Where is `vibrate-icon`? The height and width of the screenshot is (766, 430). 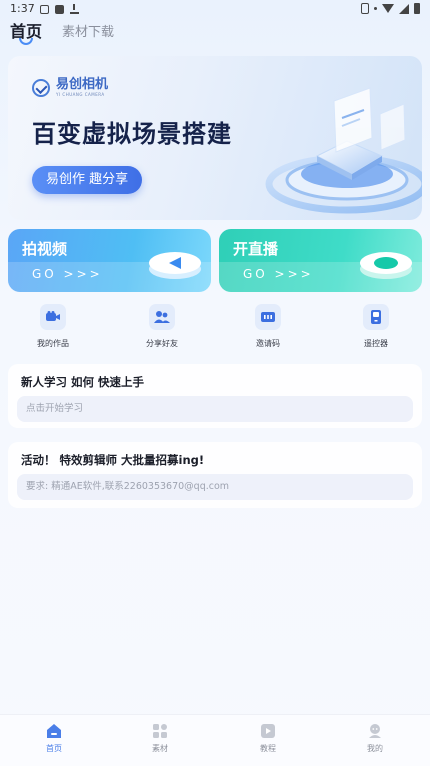
vibrate-icon is located at coordinates (365, 8).